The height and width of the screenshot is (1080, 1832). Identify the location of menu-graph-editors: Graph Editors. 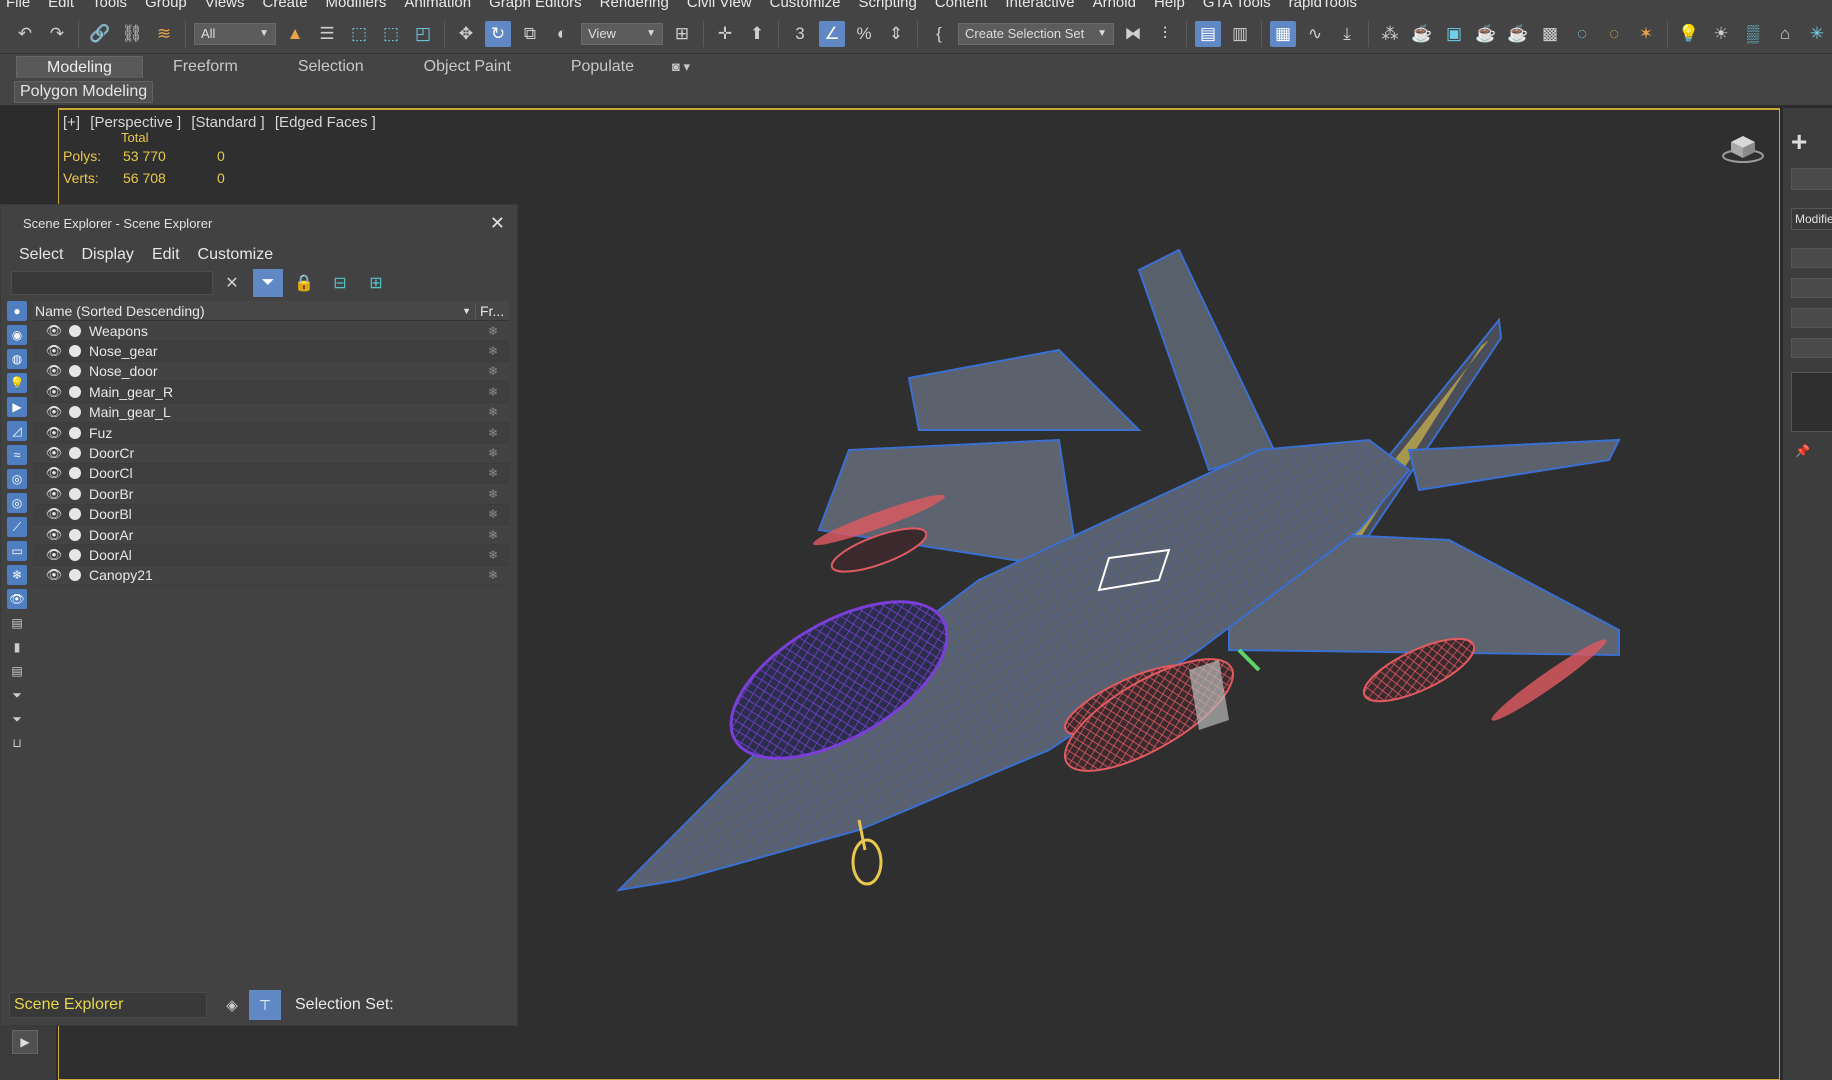
(538, 5).